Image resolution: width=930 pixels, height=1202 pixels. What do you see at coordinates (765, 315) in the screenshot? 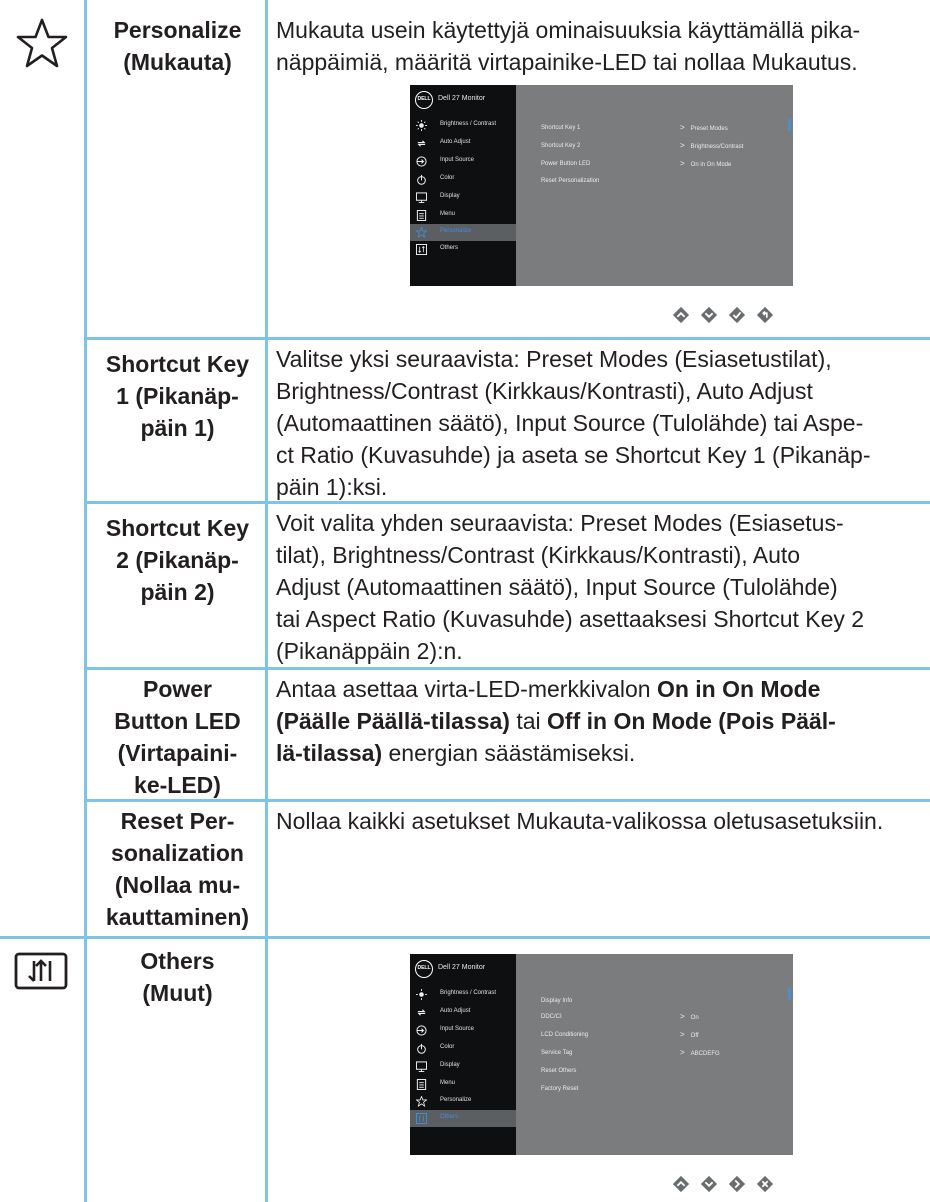
I see `back-icon` at bounding box center [765, 315].